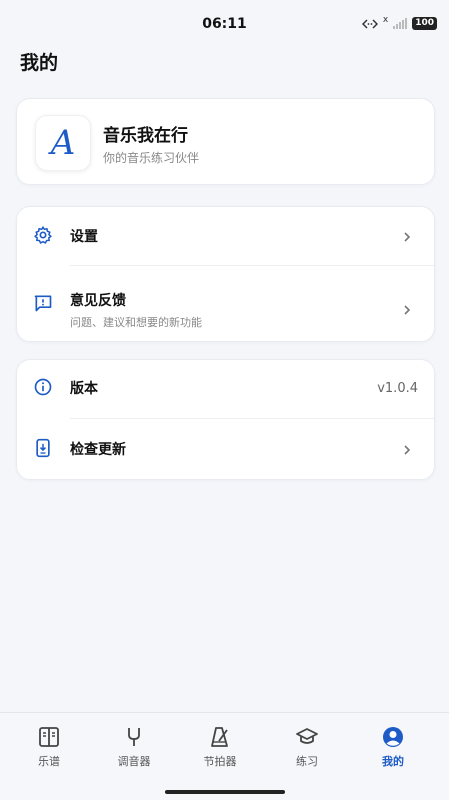 This screenshot has height=800, width=449. What do you see at coordinates (307, 736) in the screenshot?
I see `graduation-cap-icon` at bounding box center [307, 736].